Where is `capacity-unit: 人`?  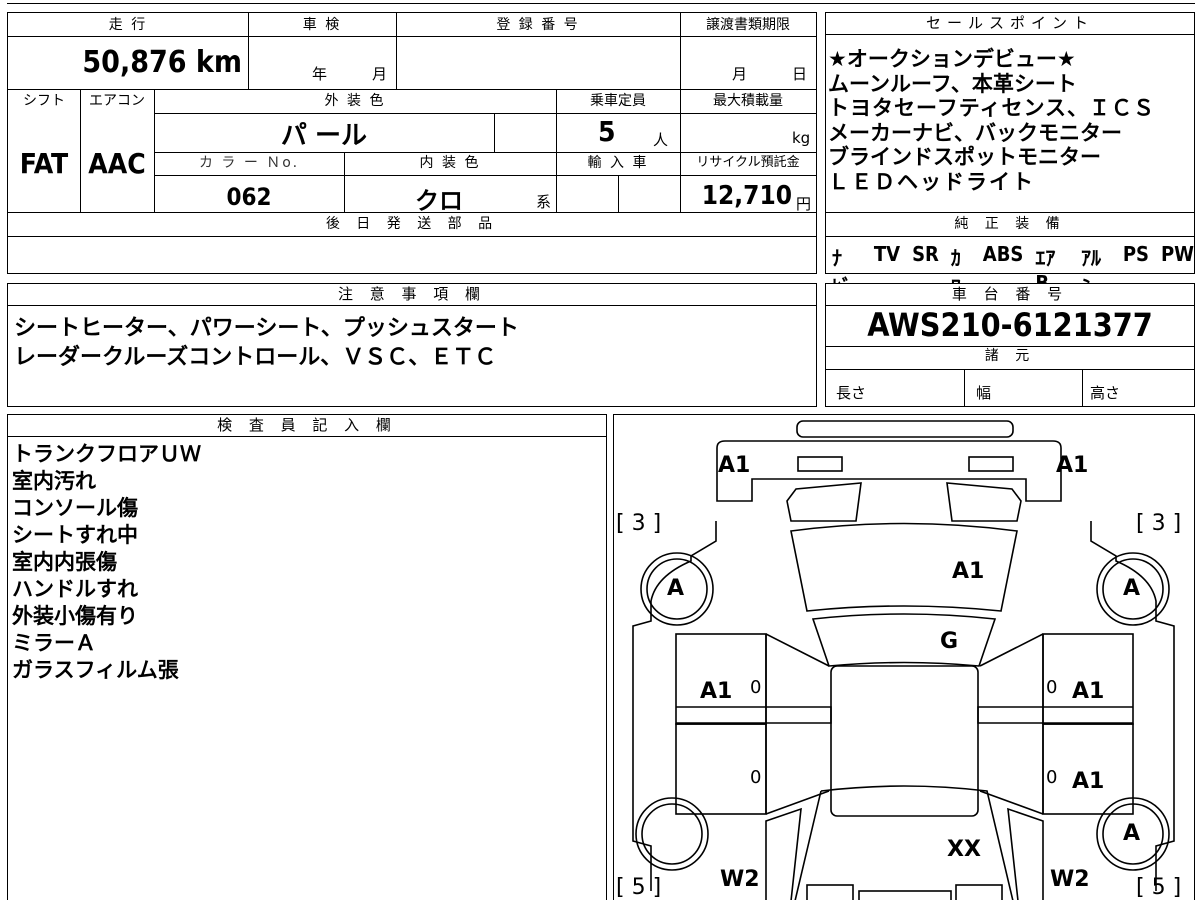 capacity-unit: 人 is located at coordinates (661, 140).